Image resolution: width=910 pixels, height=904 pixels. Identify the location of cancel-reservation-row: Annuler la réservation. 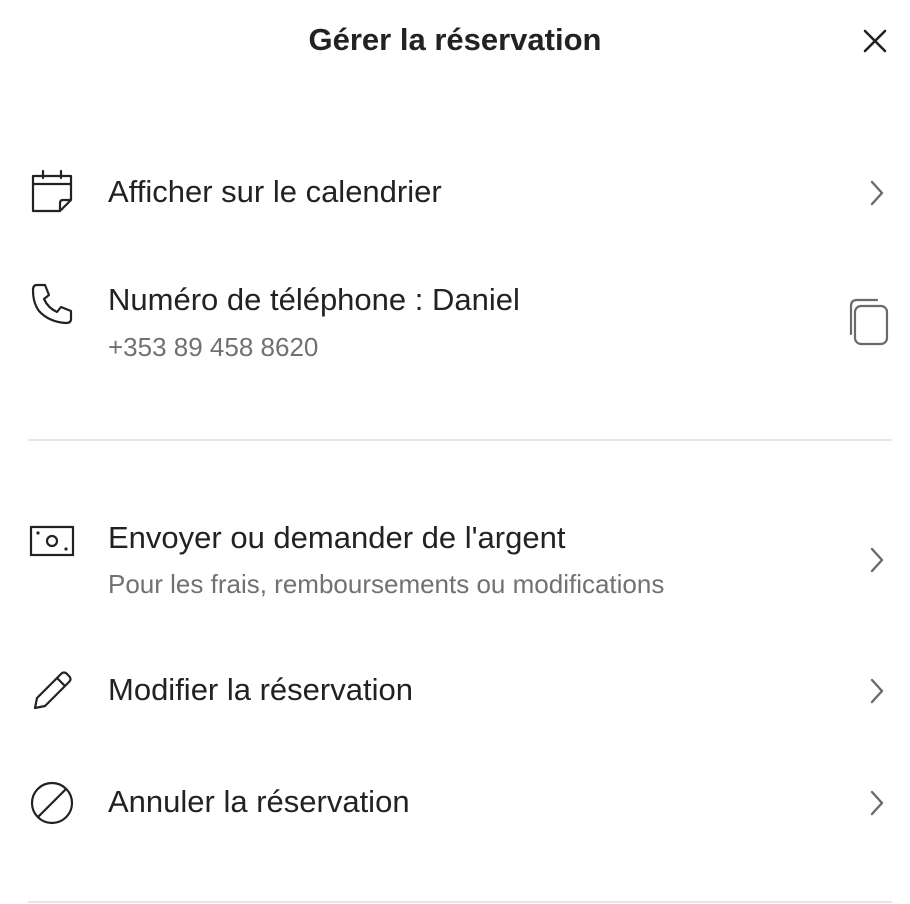
(455, 803).